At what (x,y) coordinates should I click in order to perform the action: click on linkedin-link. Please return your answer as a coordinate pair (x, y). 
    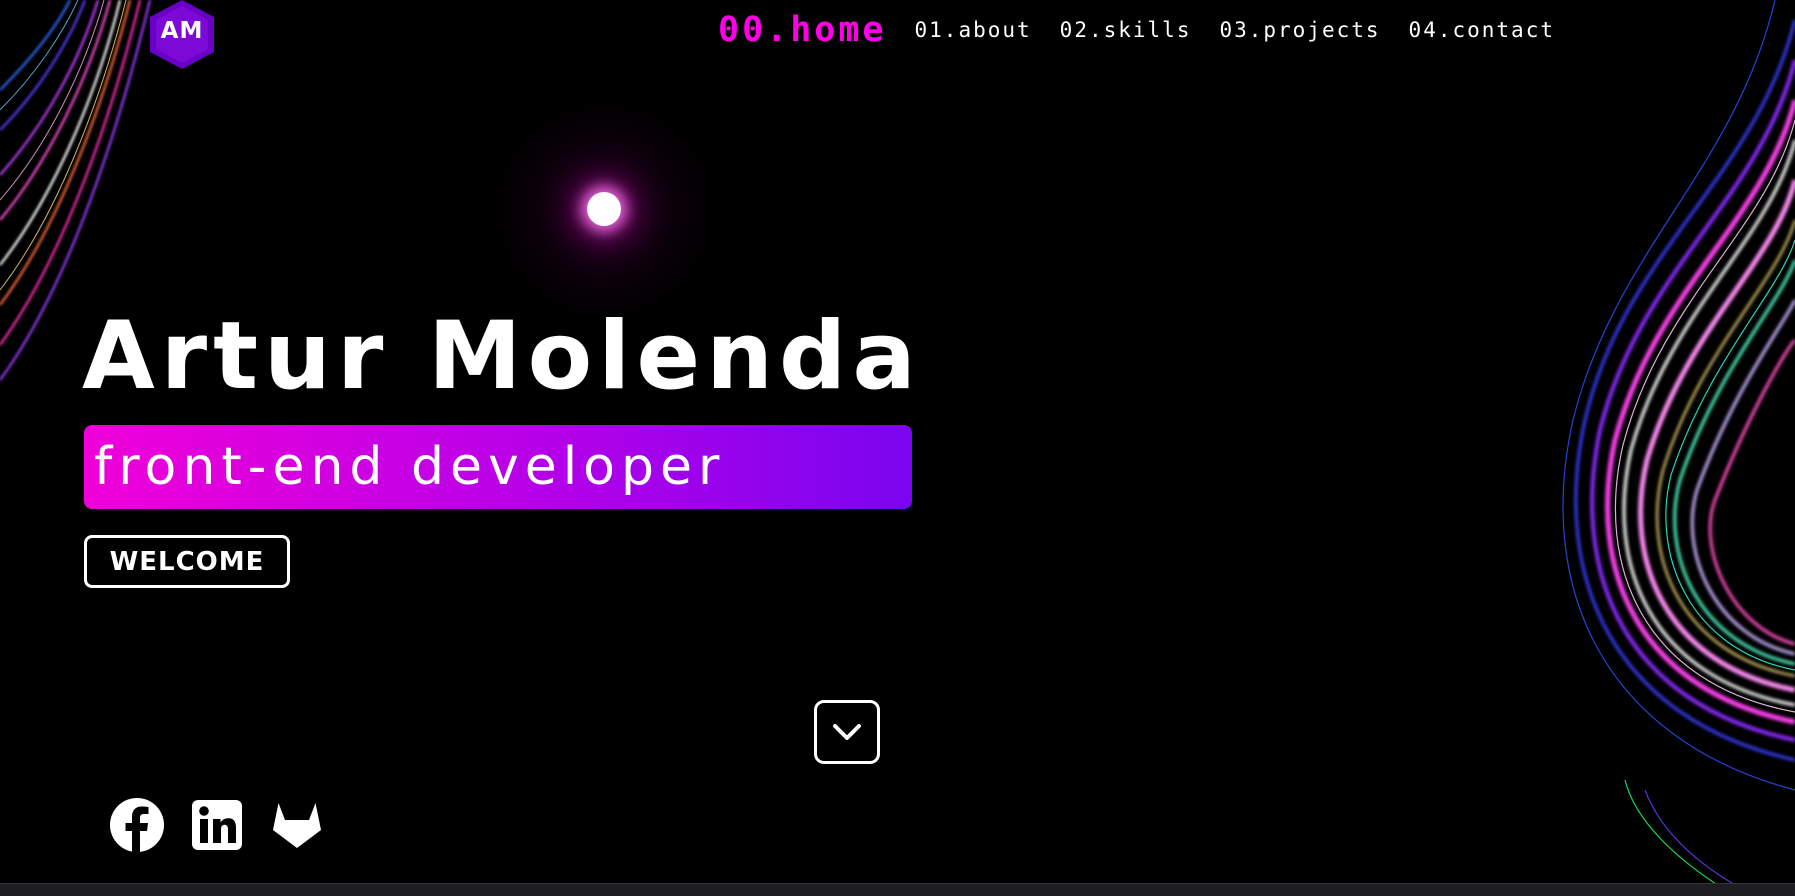
    Looking at the image, I should click on (217, 825).